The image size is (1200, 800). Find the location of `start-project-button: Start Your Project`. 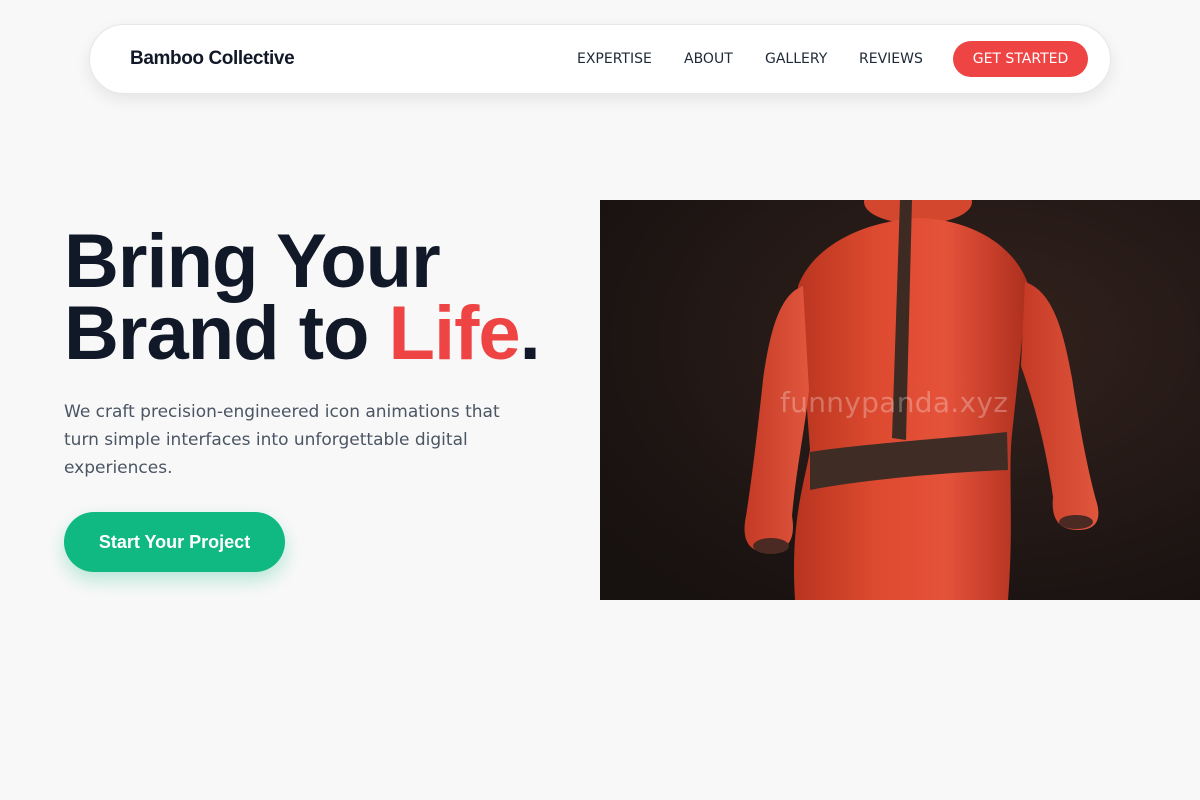

start-project-button: Start Your Project is located at coordinates (174, 542).